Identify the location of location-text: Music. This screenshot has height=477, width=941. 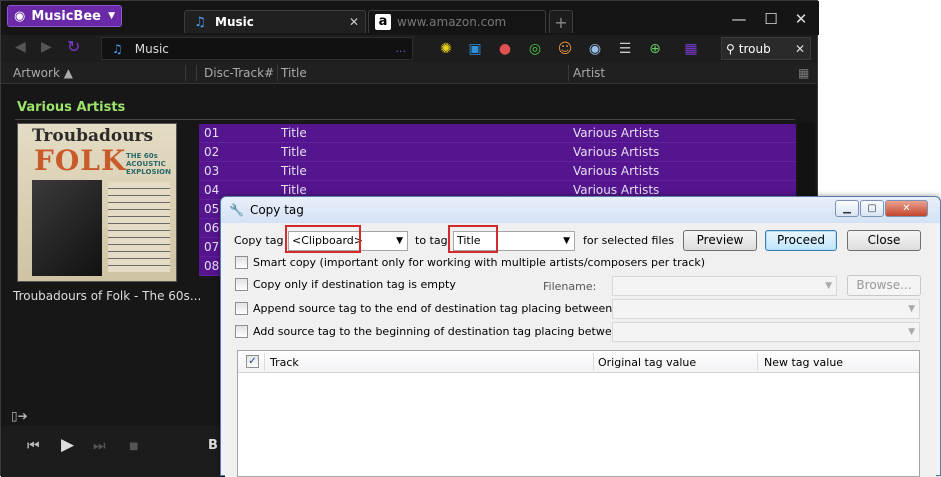
(151, 48).